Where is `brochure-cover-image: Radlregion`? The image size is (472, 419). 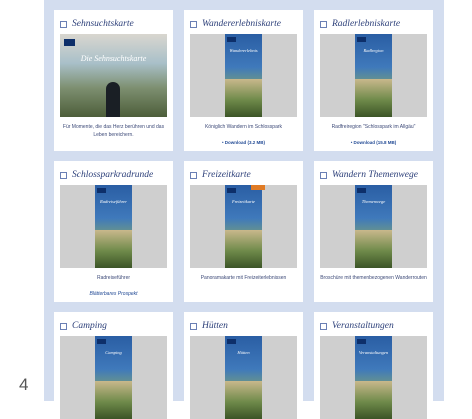 brochure-cover-image: Radlregion is located at coordinates (373, 75).